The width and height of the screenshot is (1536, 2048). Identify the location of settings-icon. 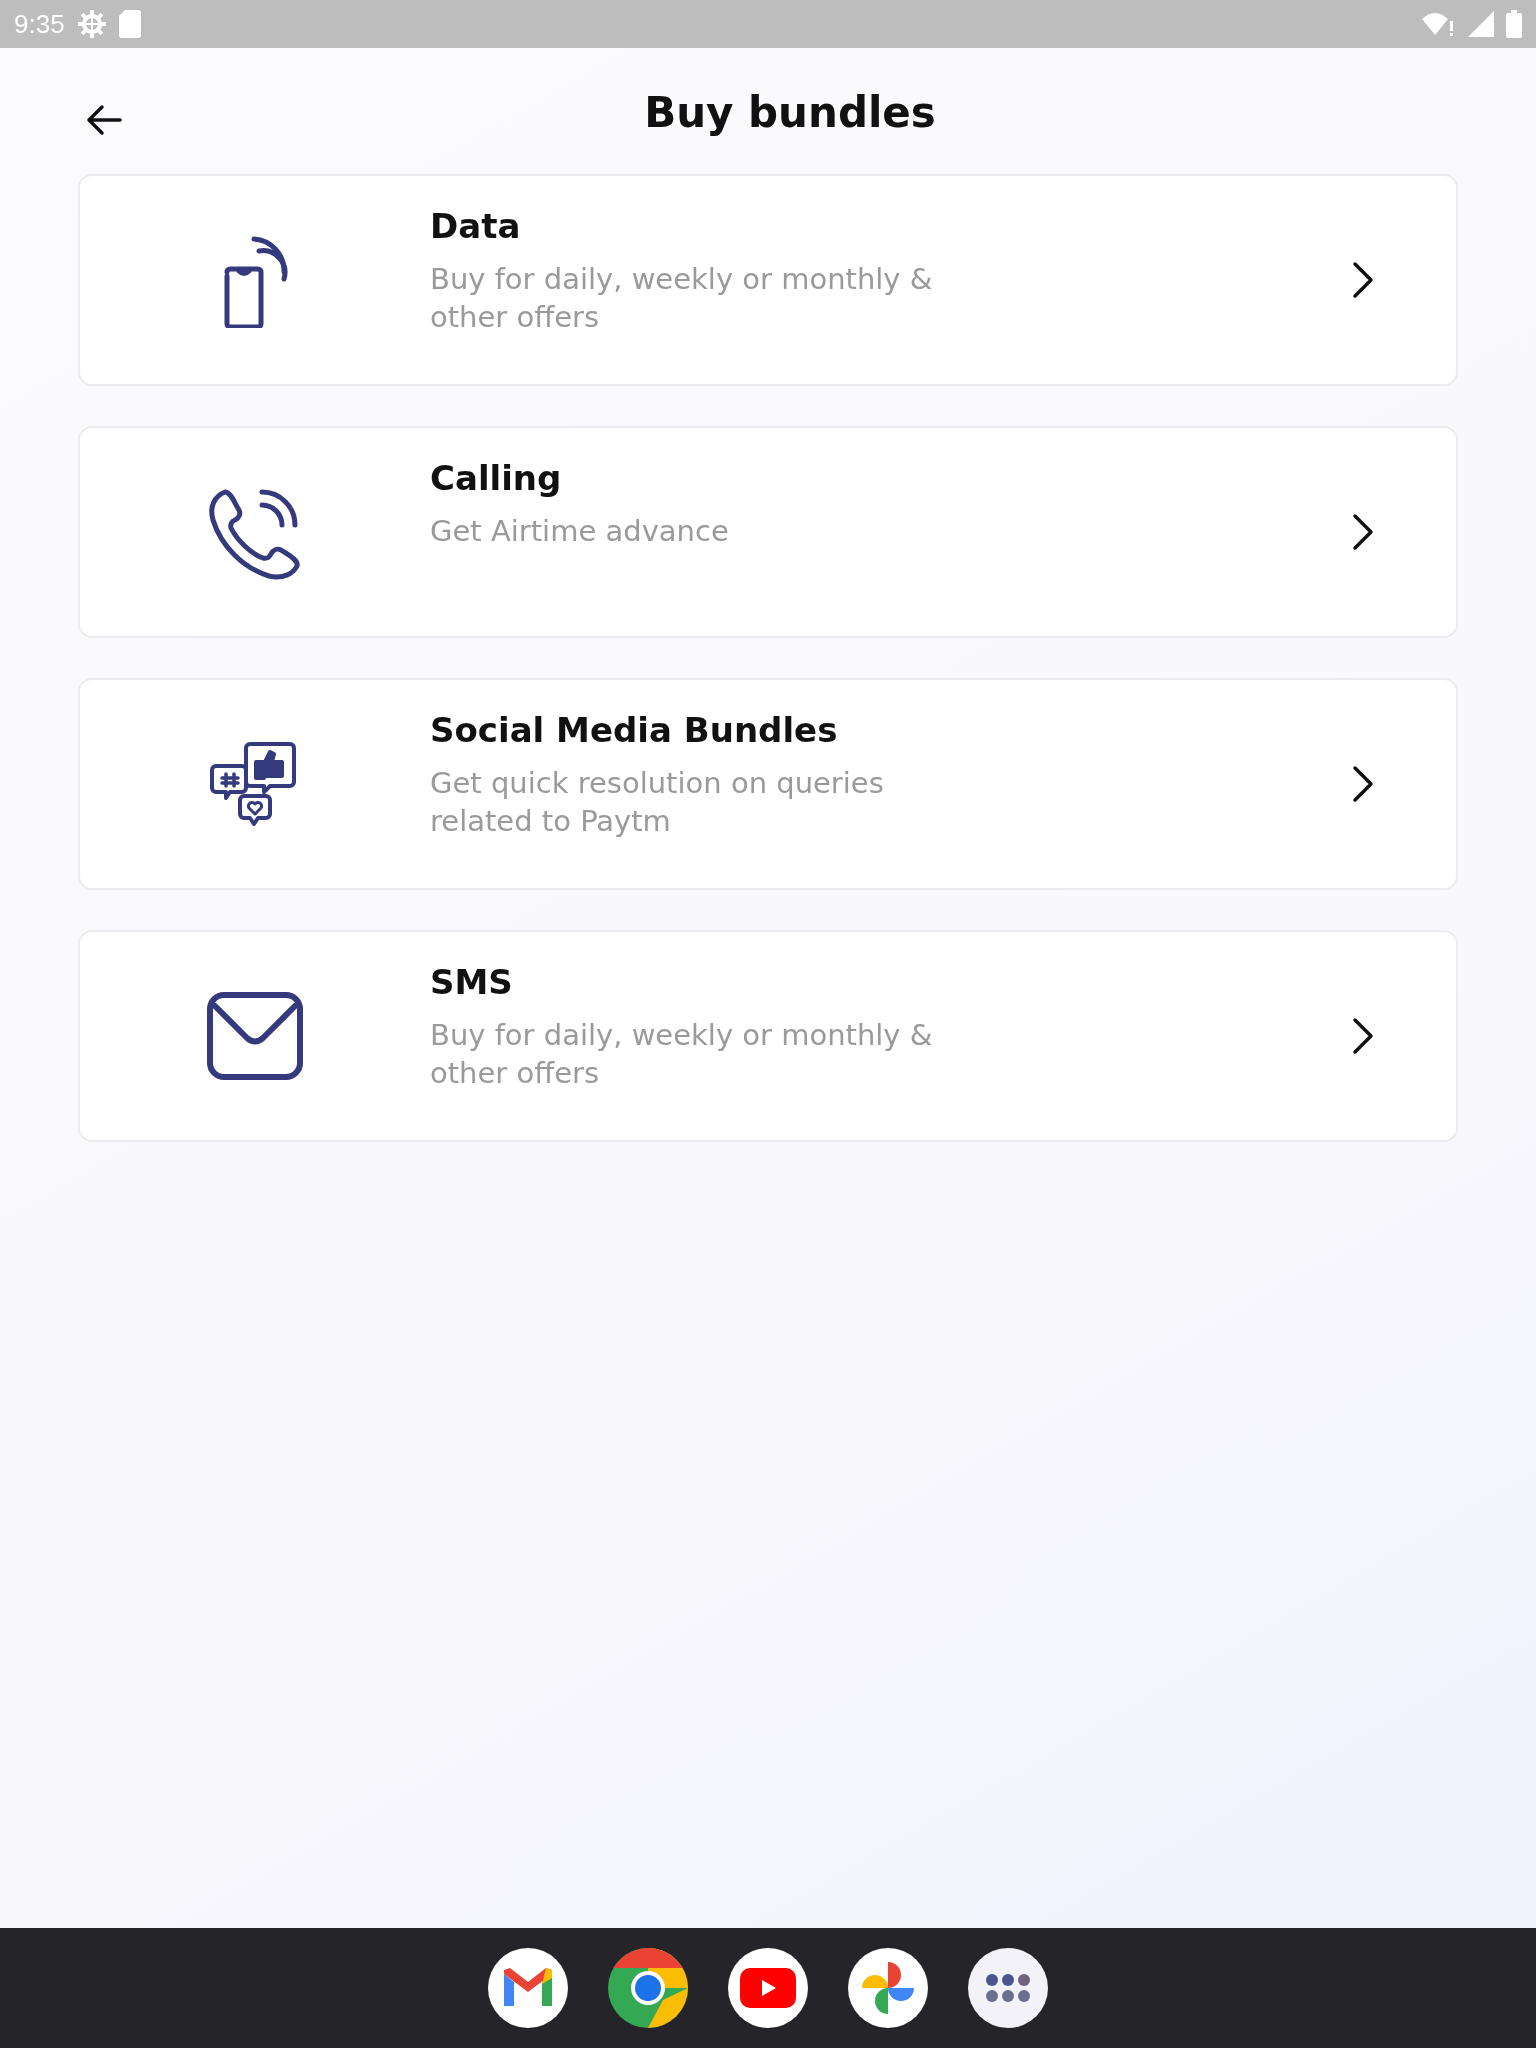
(91, 24).